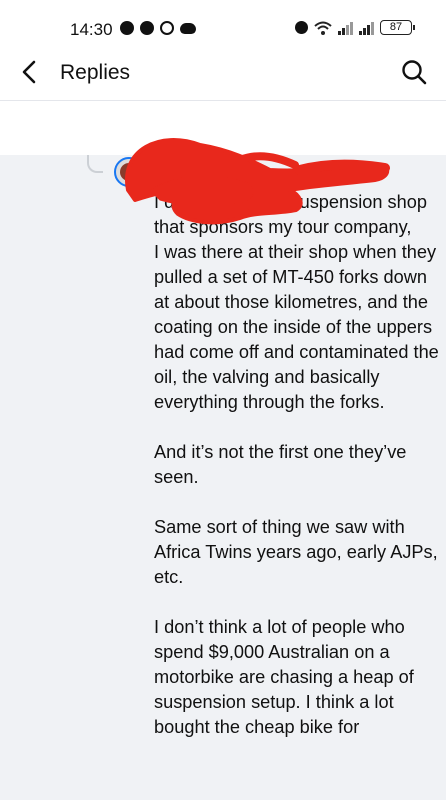 The width and height of the screenshot is (446, 800). What do you see at coordinates (342, 170) in the screenshot?
I see `follow-button: Follow` at bounding box center [342, 170].